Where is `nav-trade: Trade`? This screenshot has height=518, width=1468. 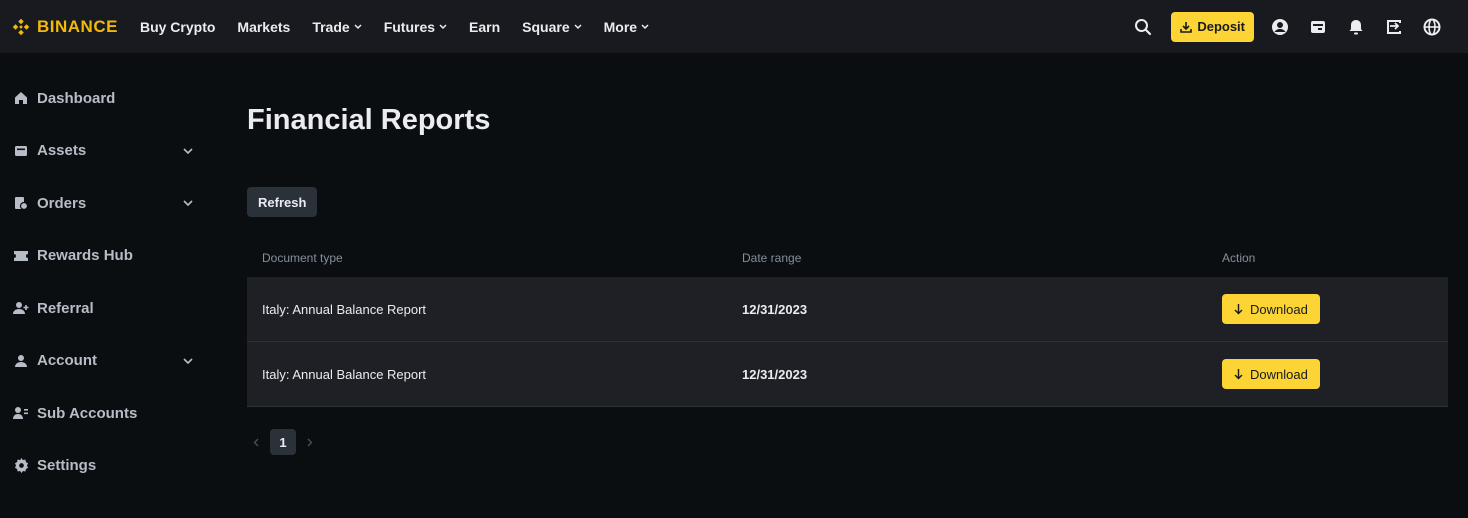
nav-trade: Trade is located at coordinates (337, 26).